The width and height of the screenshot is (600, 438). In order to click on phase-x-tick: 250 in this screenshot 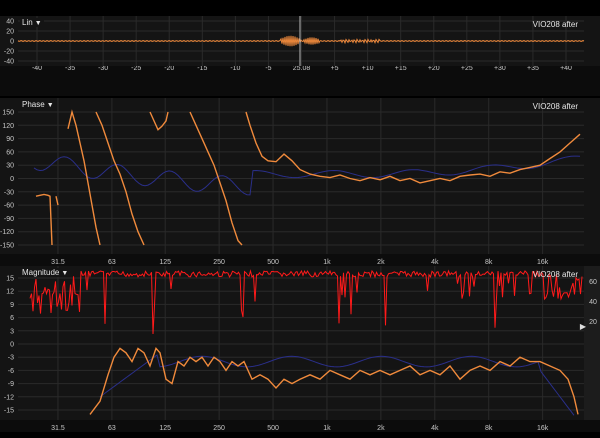, I will do `click(219, 262)`.